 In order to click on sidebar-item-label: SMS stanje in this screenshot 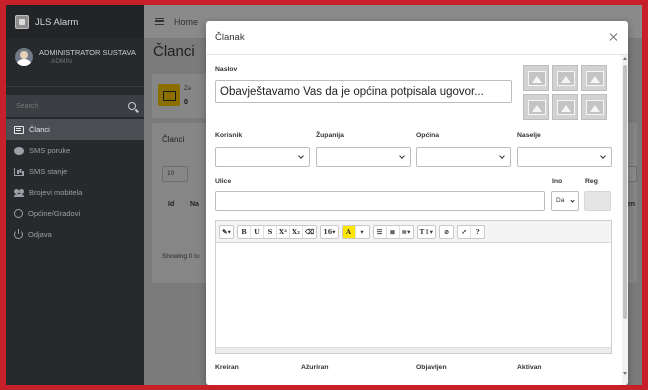, I will do `click(48, 171)`.